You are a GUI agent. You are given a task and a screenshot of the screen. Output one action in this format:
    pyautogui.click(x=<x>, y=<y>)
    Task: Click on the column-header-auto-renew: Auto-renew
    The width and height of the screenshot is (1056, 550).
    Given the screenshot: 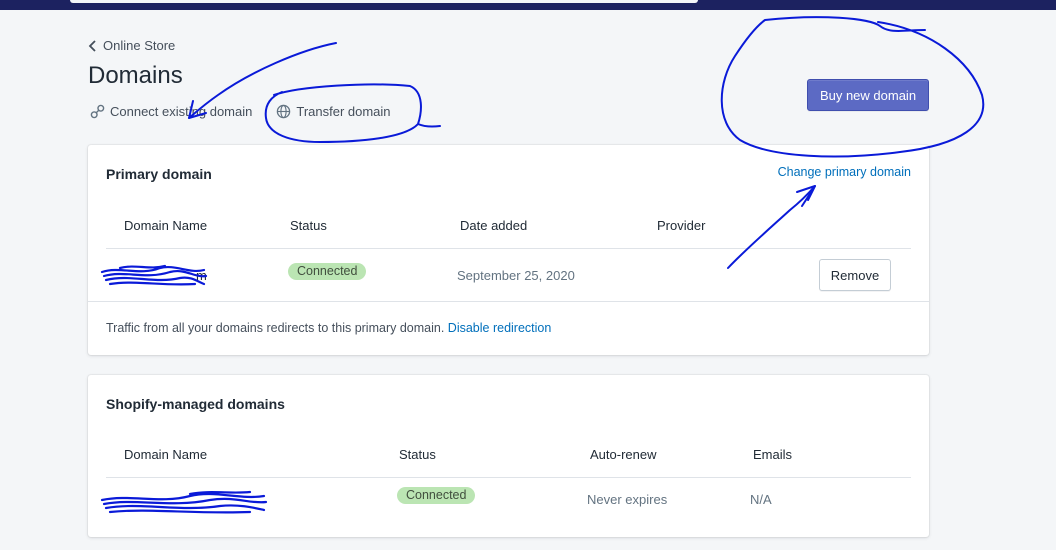 What is the action you would take?
    pyautogui.click(x=623, y=454)
    